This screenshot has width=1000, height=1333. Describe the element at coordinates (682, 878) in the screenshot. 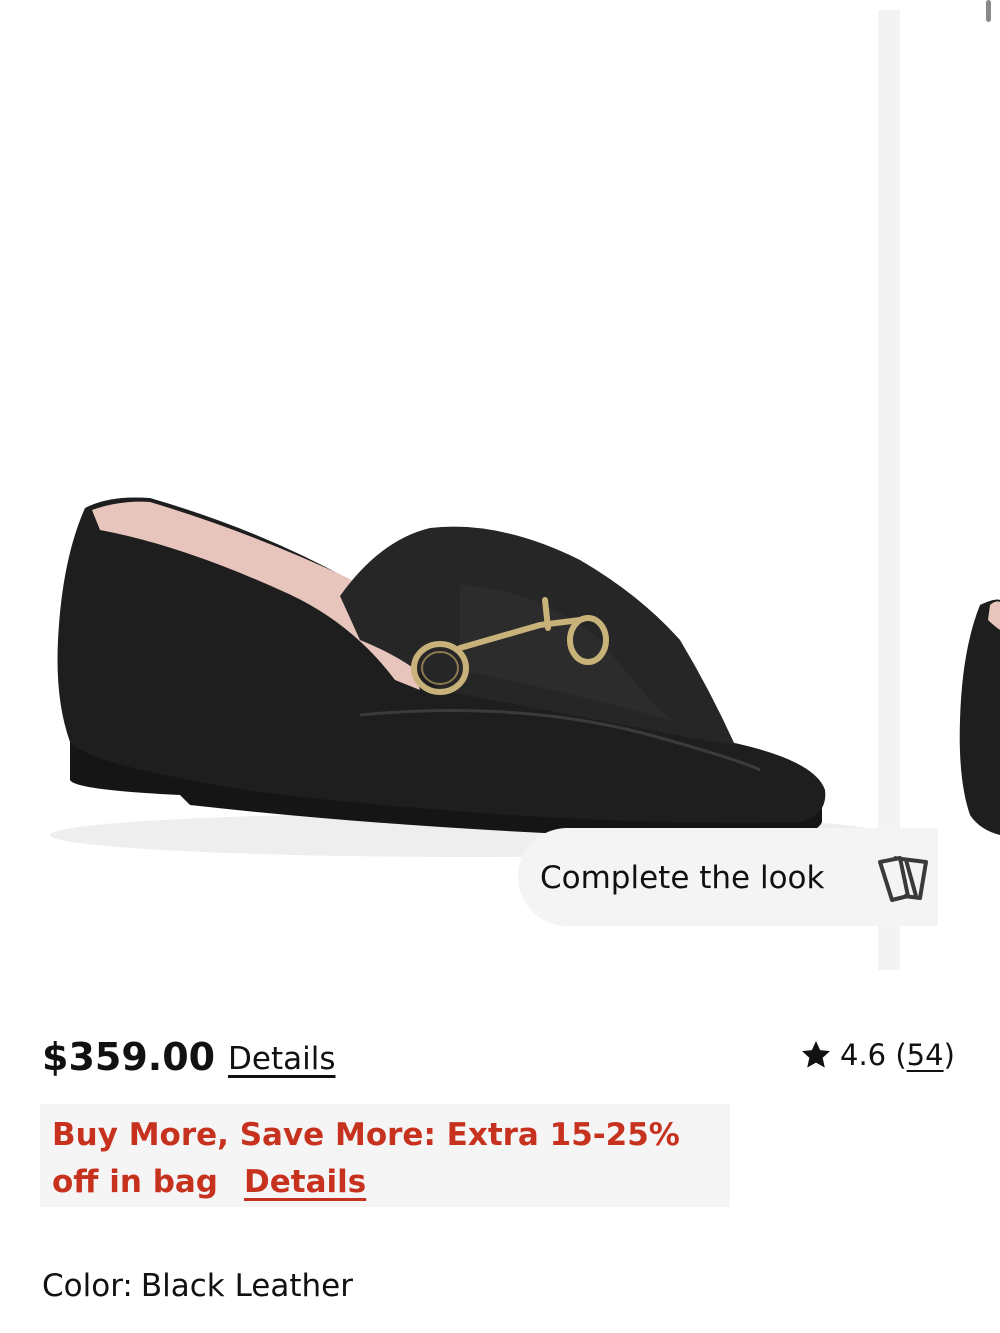

I see `complete-the-look-label: Complete the look` at that location.